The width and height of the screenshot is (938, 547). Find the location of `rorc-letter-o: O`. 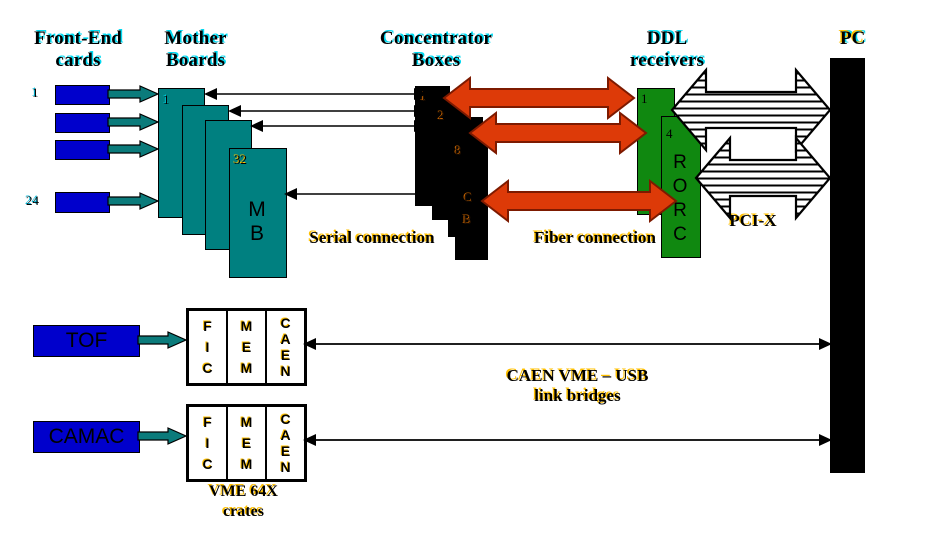

rorc-letter-o: O is located at coordinates (680, 186).